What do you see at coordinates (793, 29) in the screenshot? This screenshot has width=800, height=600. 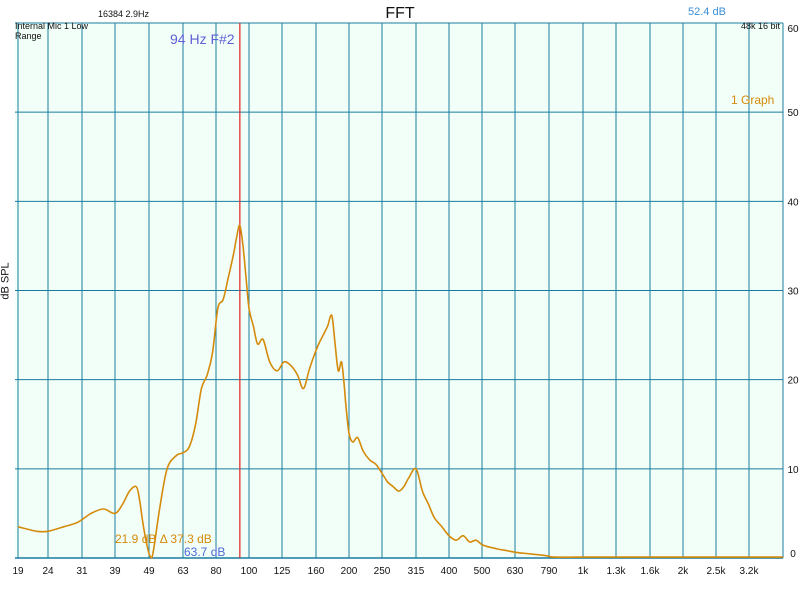 I see `y-tick-label: 60` at bounding box center [793, 29].